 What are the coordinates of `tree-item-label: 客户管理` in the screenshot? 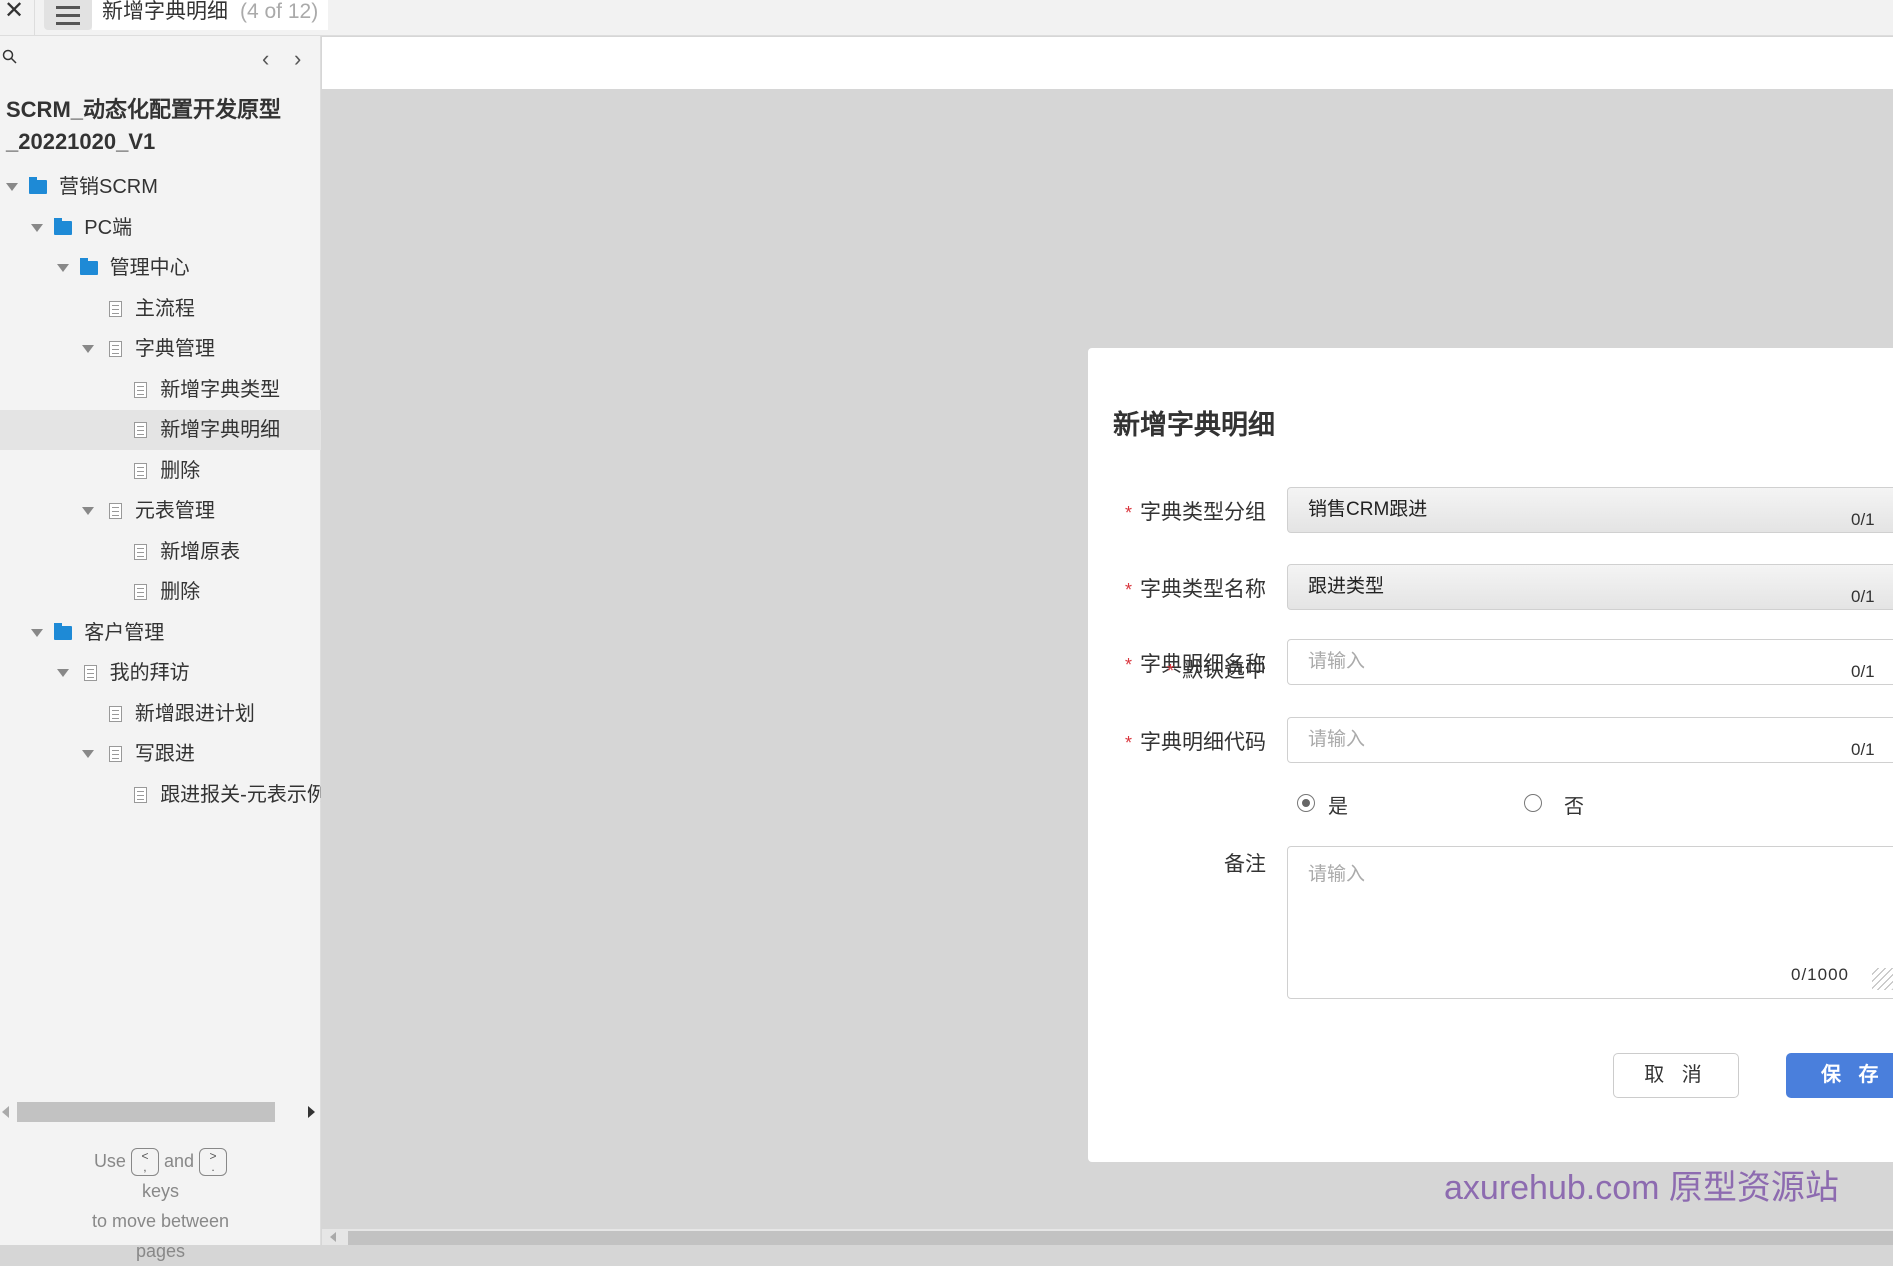 It's located at (124, 632).